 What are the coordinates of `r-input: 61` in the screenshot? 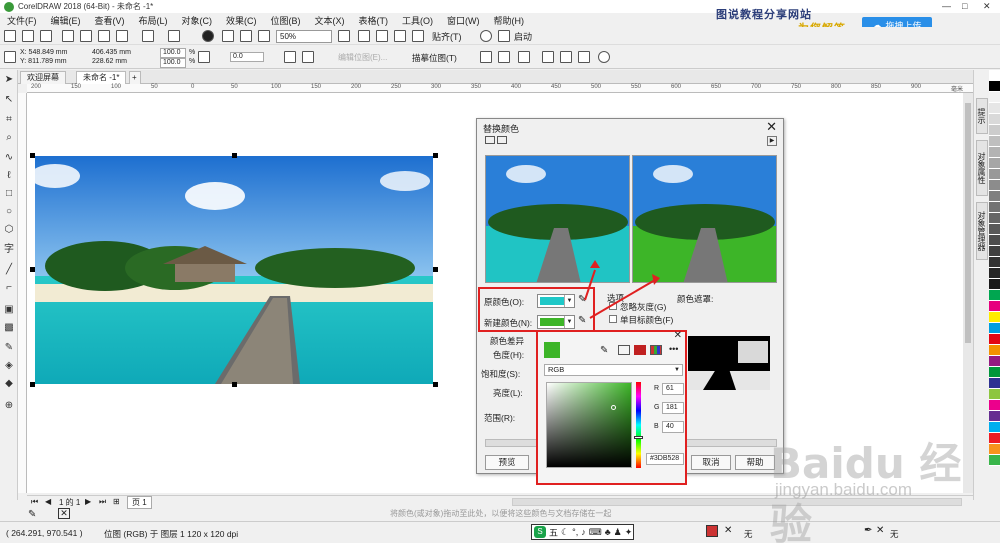 It's located at (673, 389).